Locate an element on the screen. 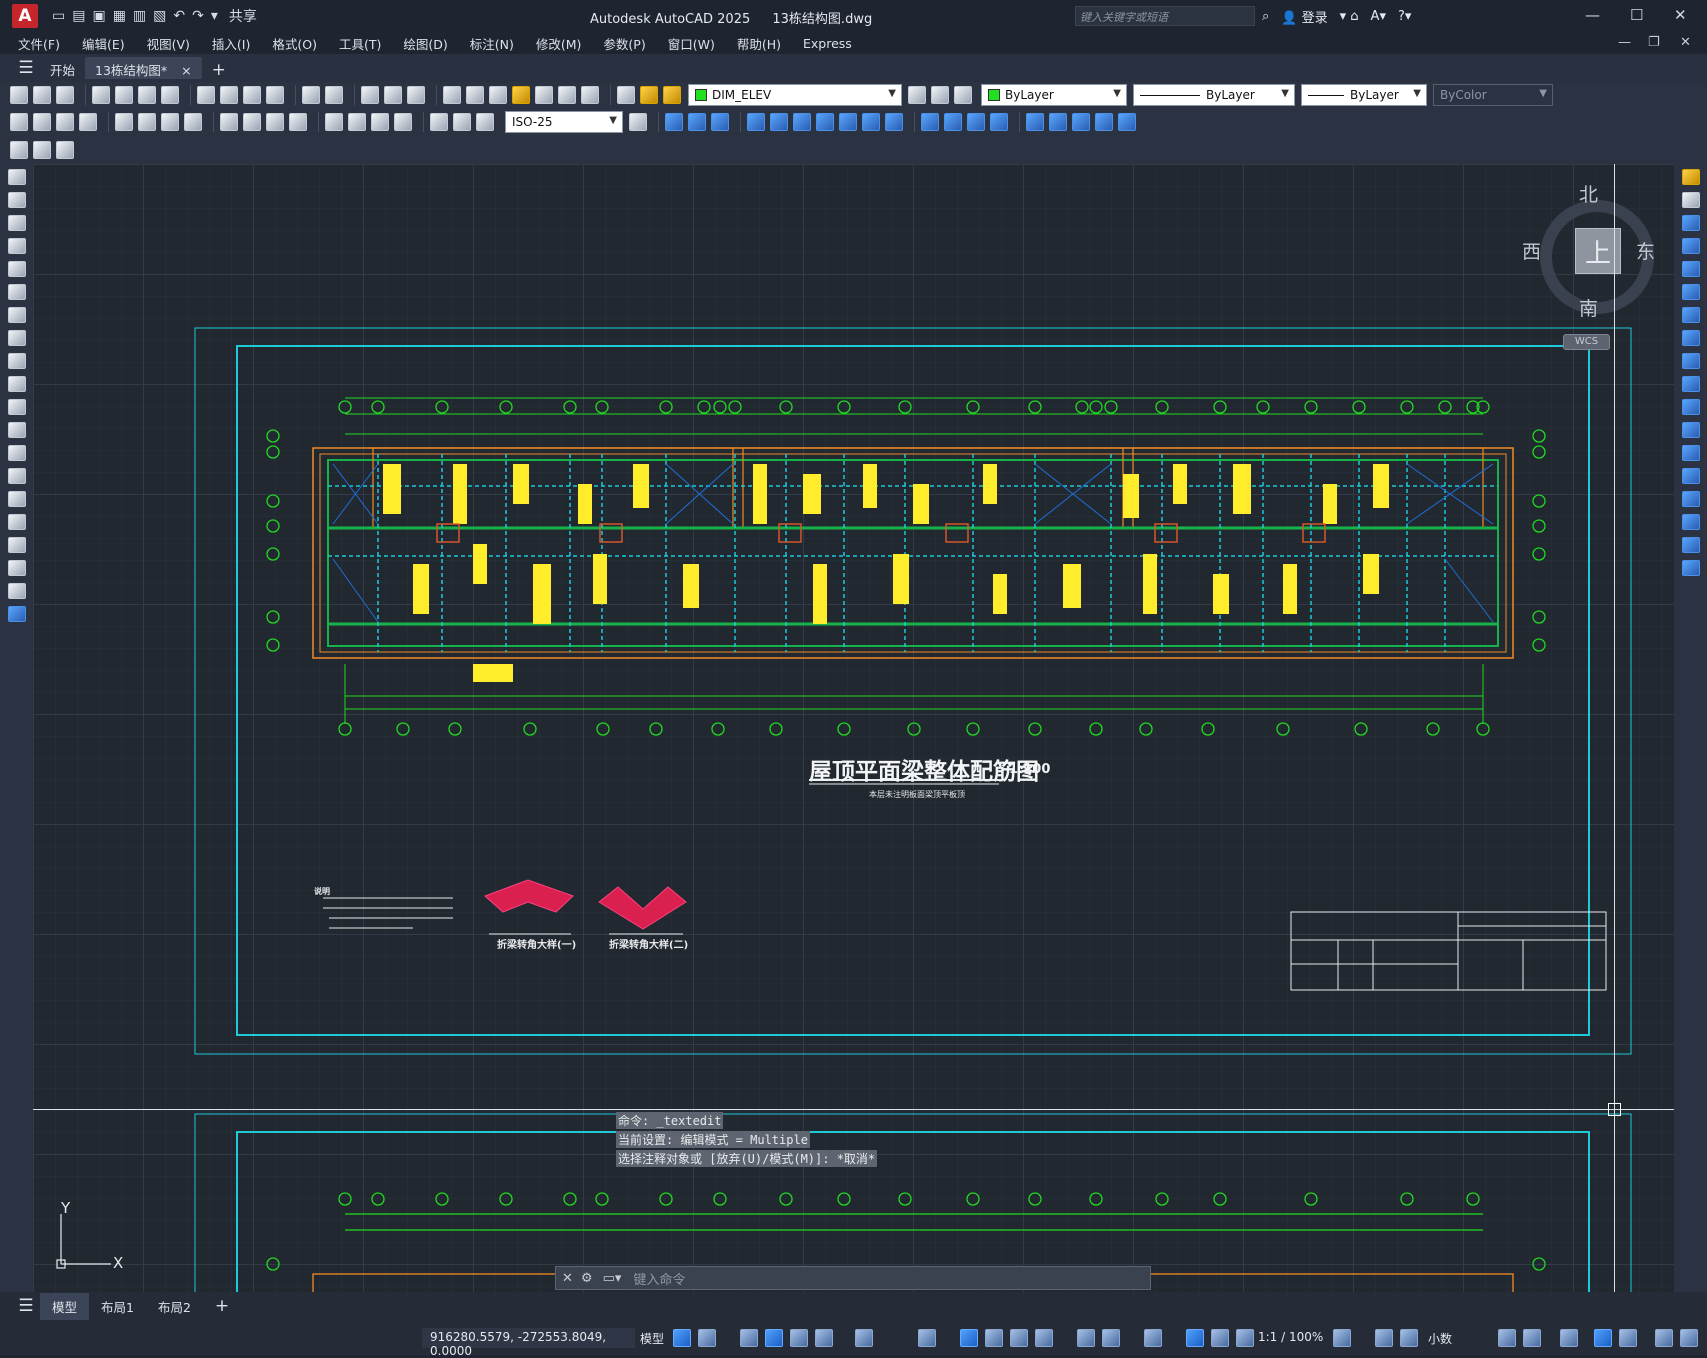 This screenshot has height=1358, width=1707. jogged-dim-icon is located at coordinates (147, 122).